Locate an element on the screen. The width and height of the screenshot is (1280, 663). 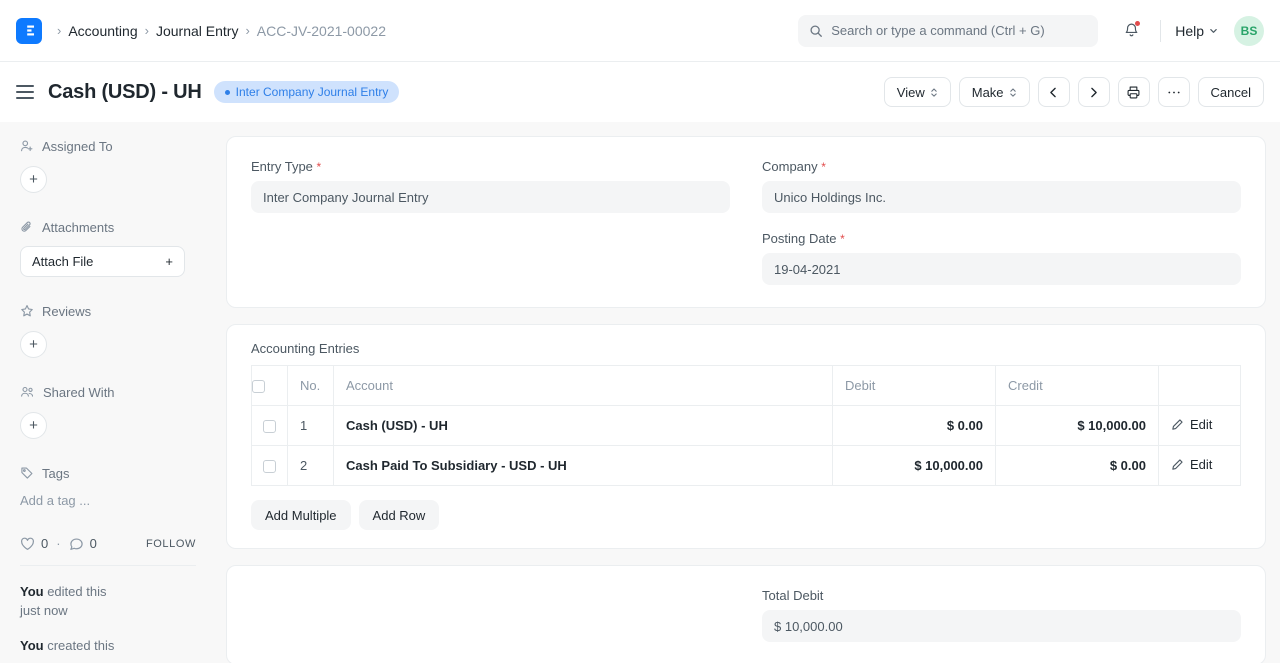
posting-date-label-text: Posting Date is located at coordinates (799, 238).